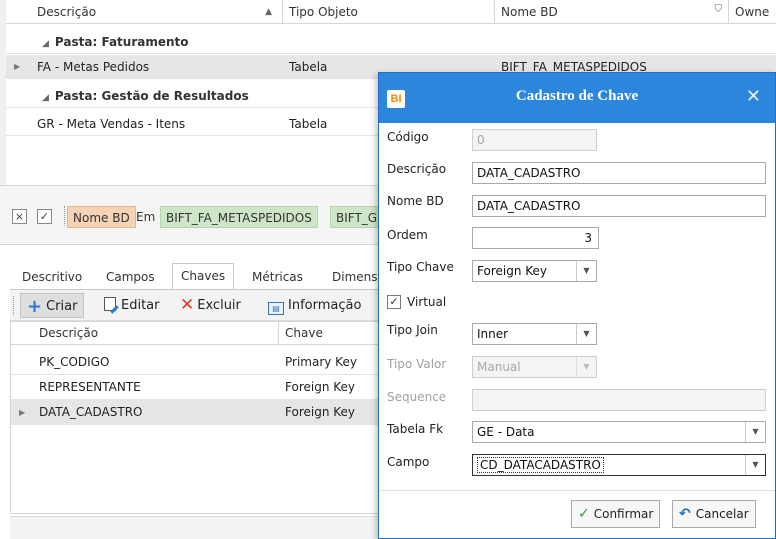 The height and width of the screenshot is (539, 776). What do you see at coordinates (394, 302) in the screenshot?
I see `virtual-checkbox: ✓` at bounding box center [394, 302].